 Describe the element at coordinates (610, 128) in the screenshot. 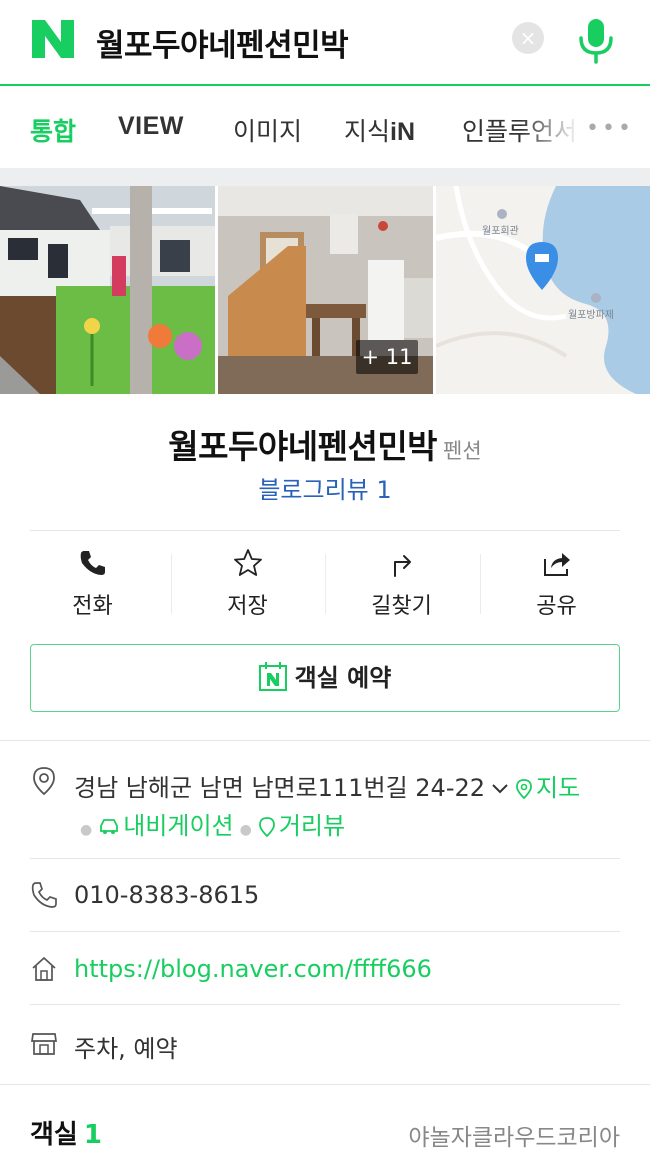

I see `more-tabs-icon: •••` at that location.